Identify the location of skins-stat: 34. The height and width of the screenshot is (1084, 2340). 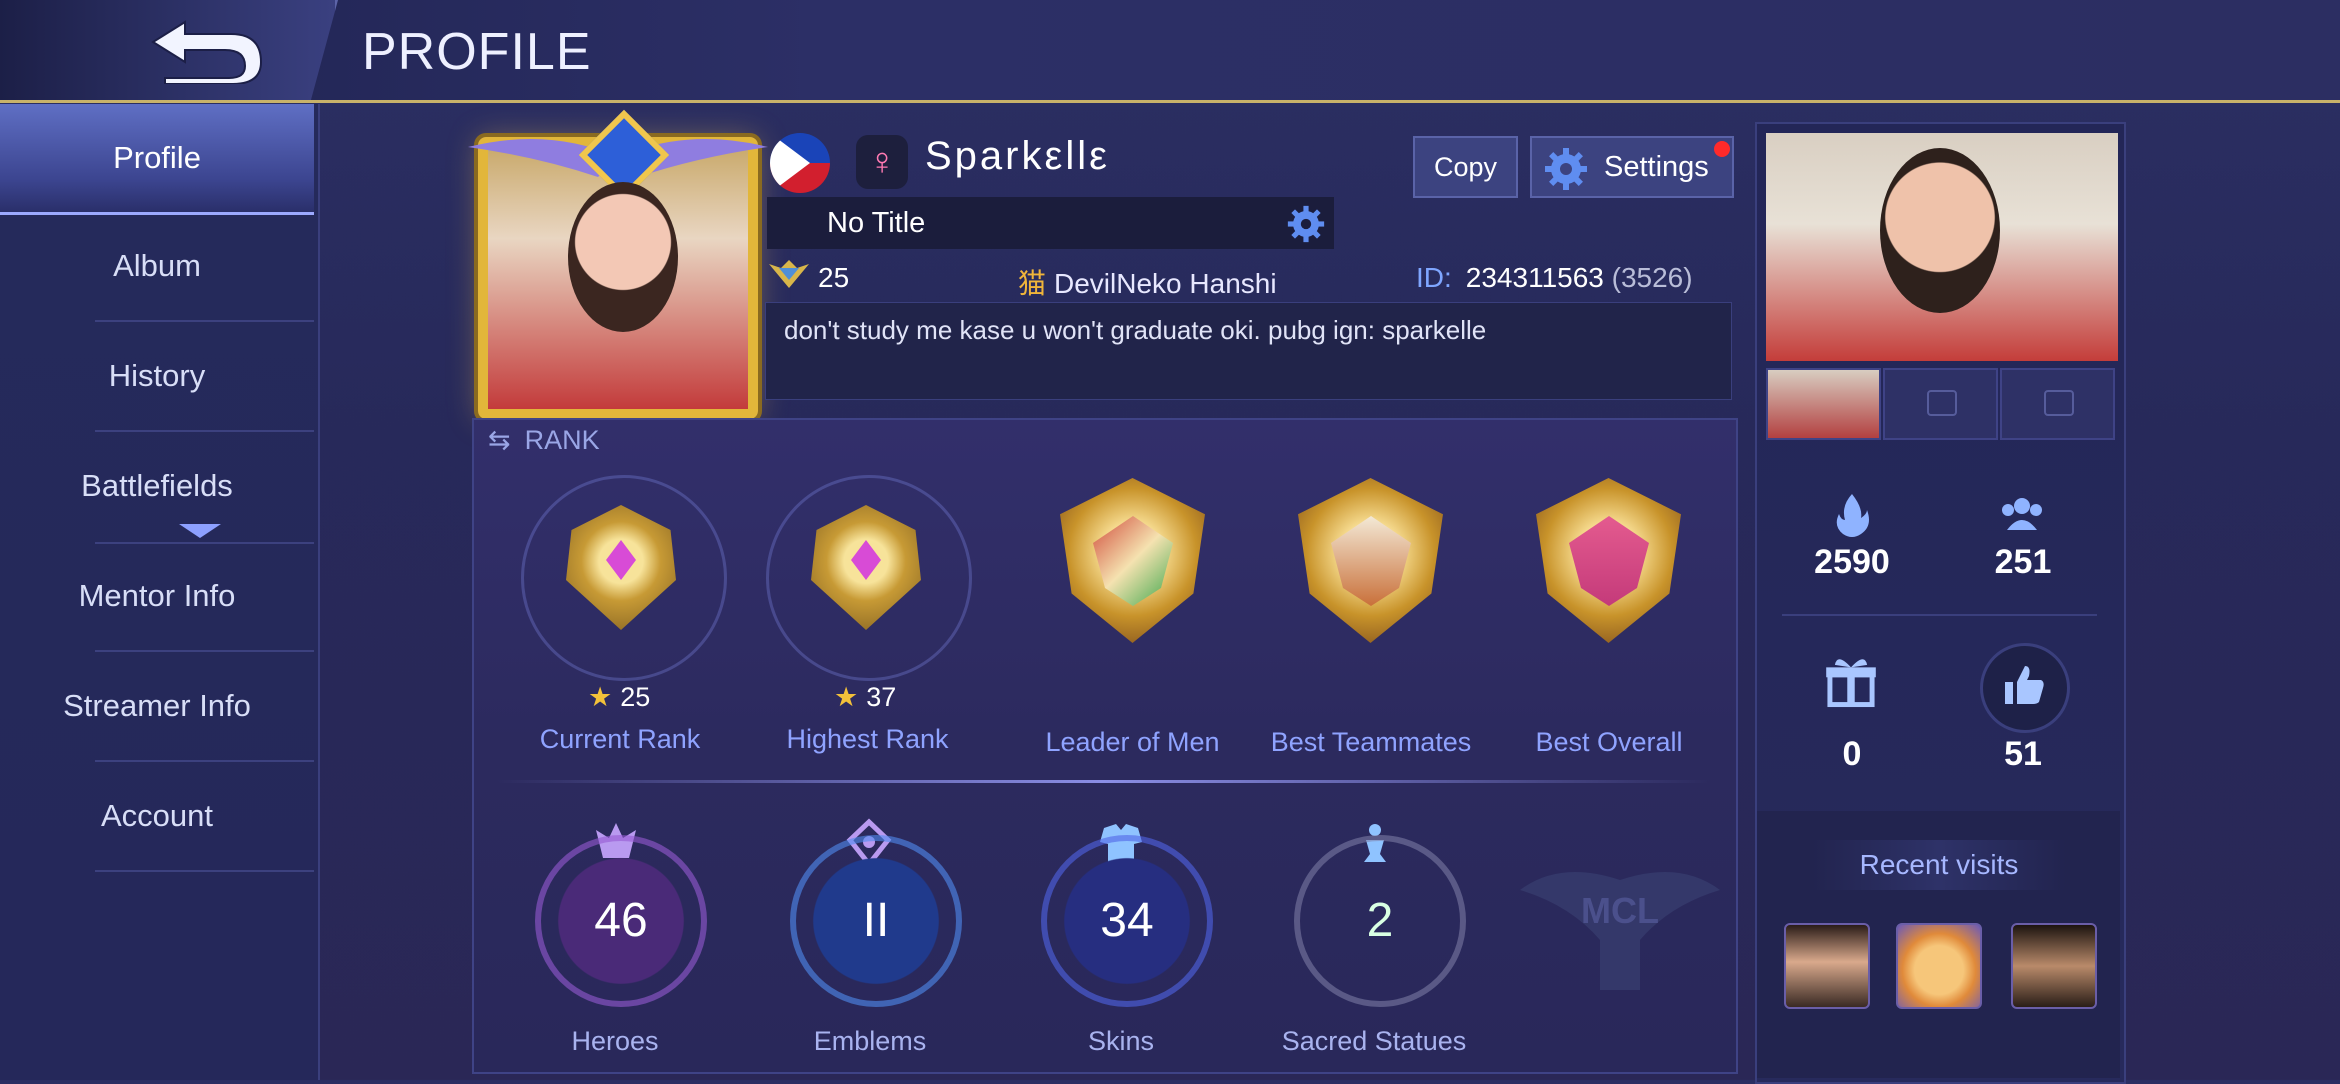
(1127, 921).